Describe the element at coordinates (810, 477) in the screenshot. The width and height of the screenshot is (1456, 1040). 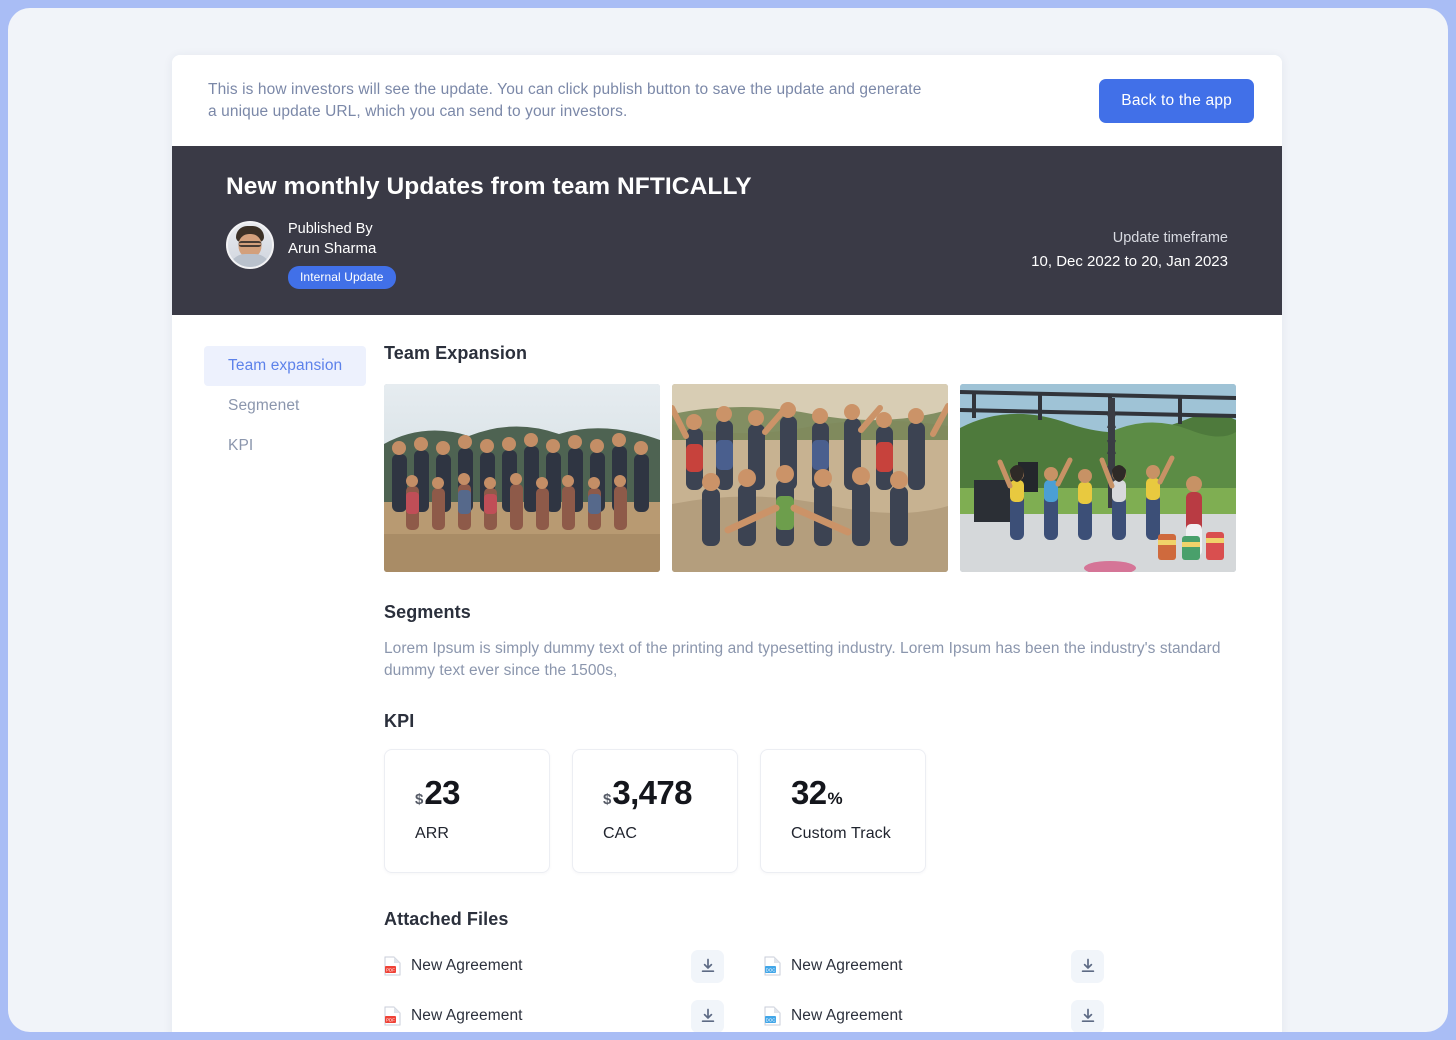
I see `team-photo-cheering` at that location.